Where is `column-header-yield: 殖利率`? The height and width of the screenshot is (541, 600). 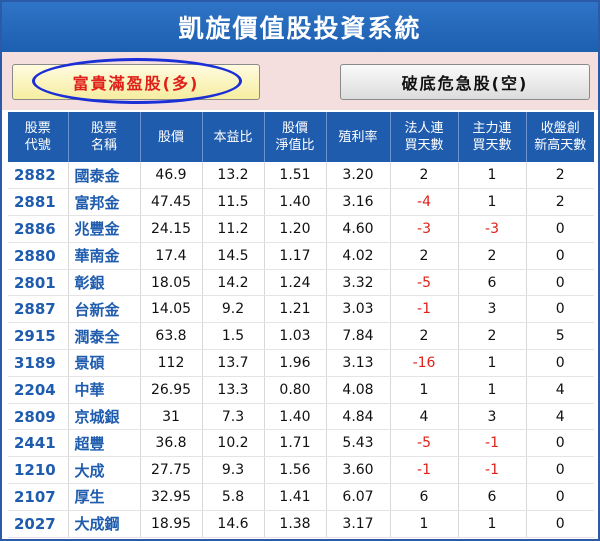
column-header-yield: 殖利率 is located at coordinates (358, 137).